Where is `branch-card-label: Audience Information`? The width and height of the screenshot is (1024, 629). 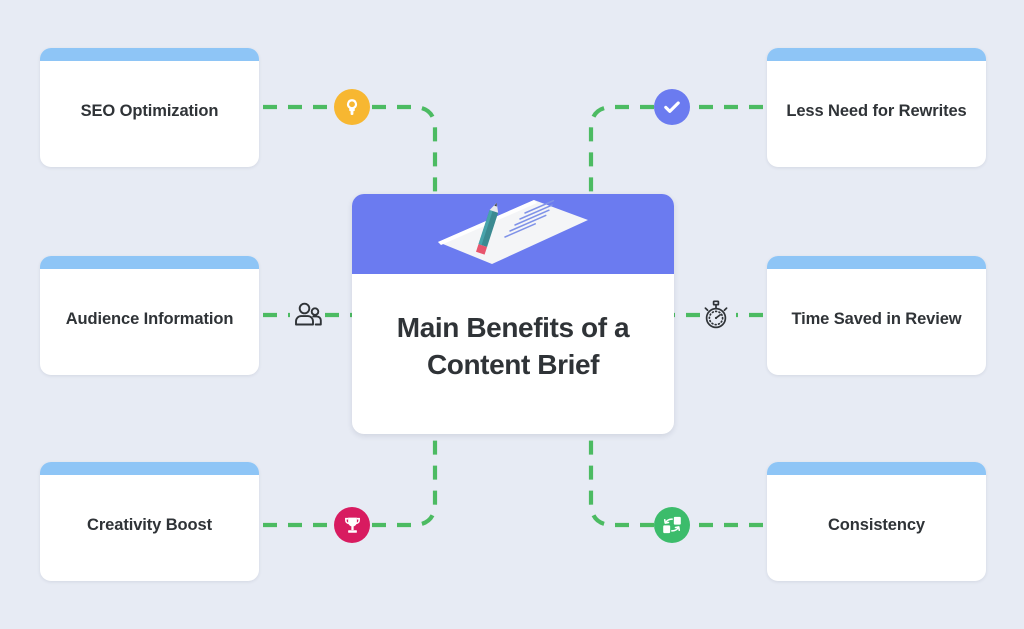 branch-card-label: Audience Information is located at coordinates (149, 318).